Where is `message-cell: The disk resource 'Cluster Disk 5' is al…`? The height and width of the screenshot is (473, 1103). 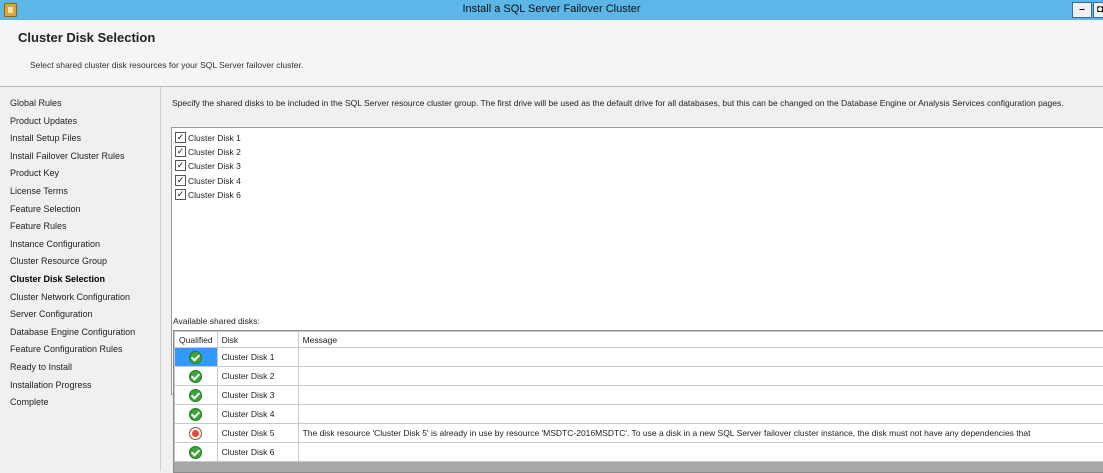
message-cell: The disk resource 'Cluster Disk 5' is al… is located at coordinates (700, 433).